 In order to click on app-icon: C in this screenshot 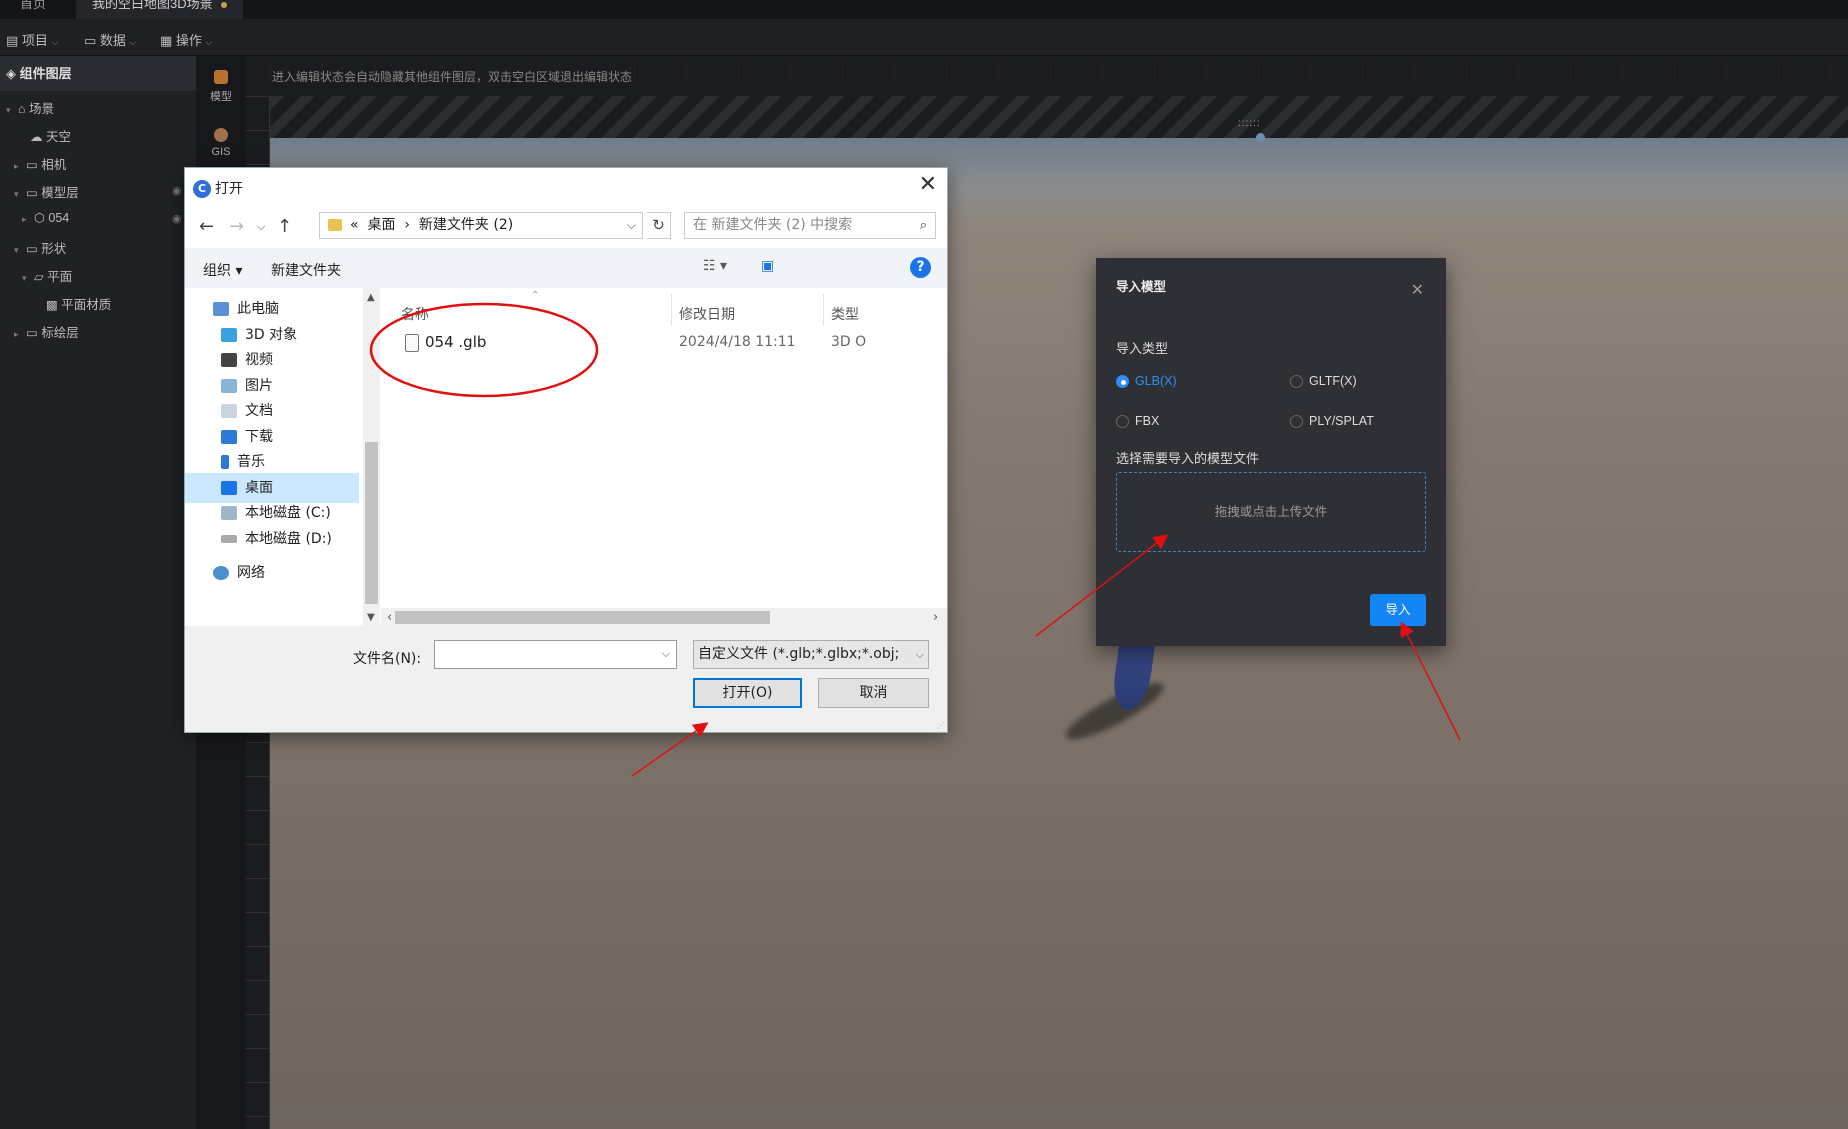, I will do `click(202, 189)`.